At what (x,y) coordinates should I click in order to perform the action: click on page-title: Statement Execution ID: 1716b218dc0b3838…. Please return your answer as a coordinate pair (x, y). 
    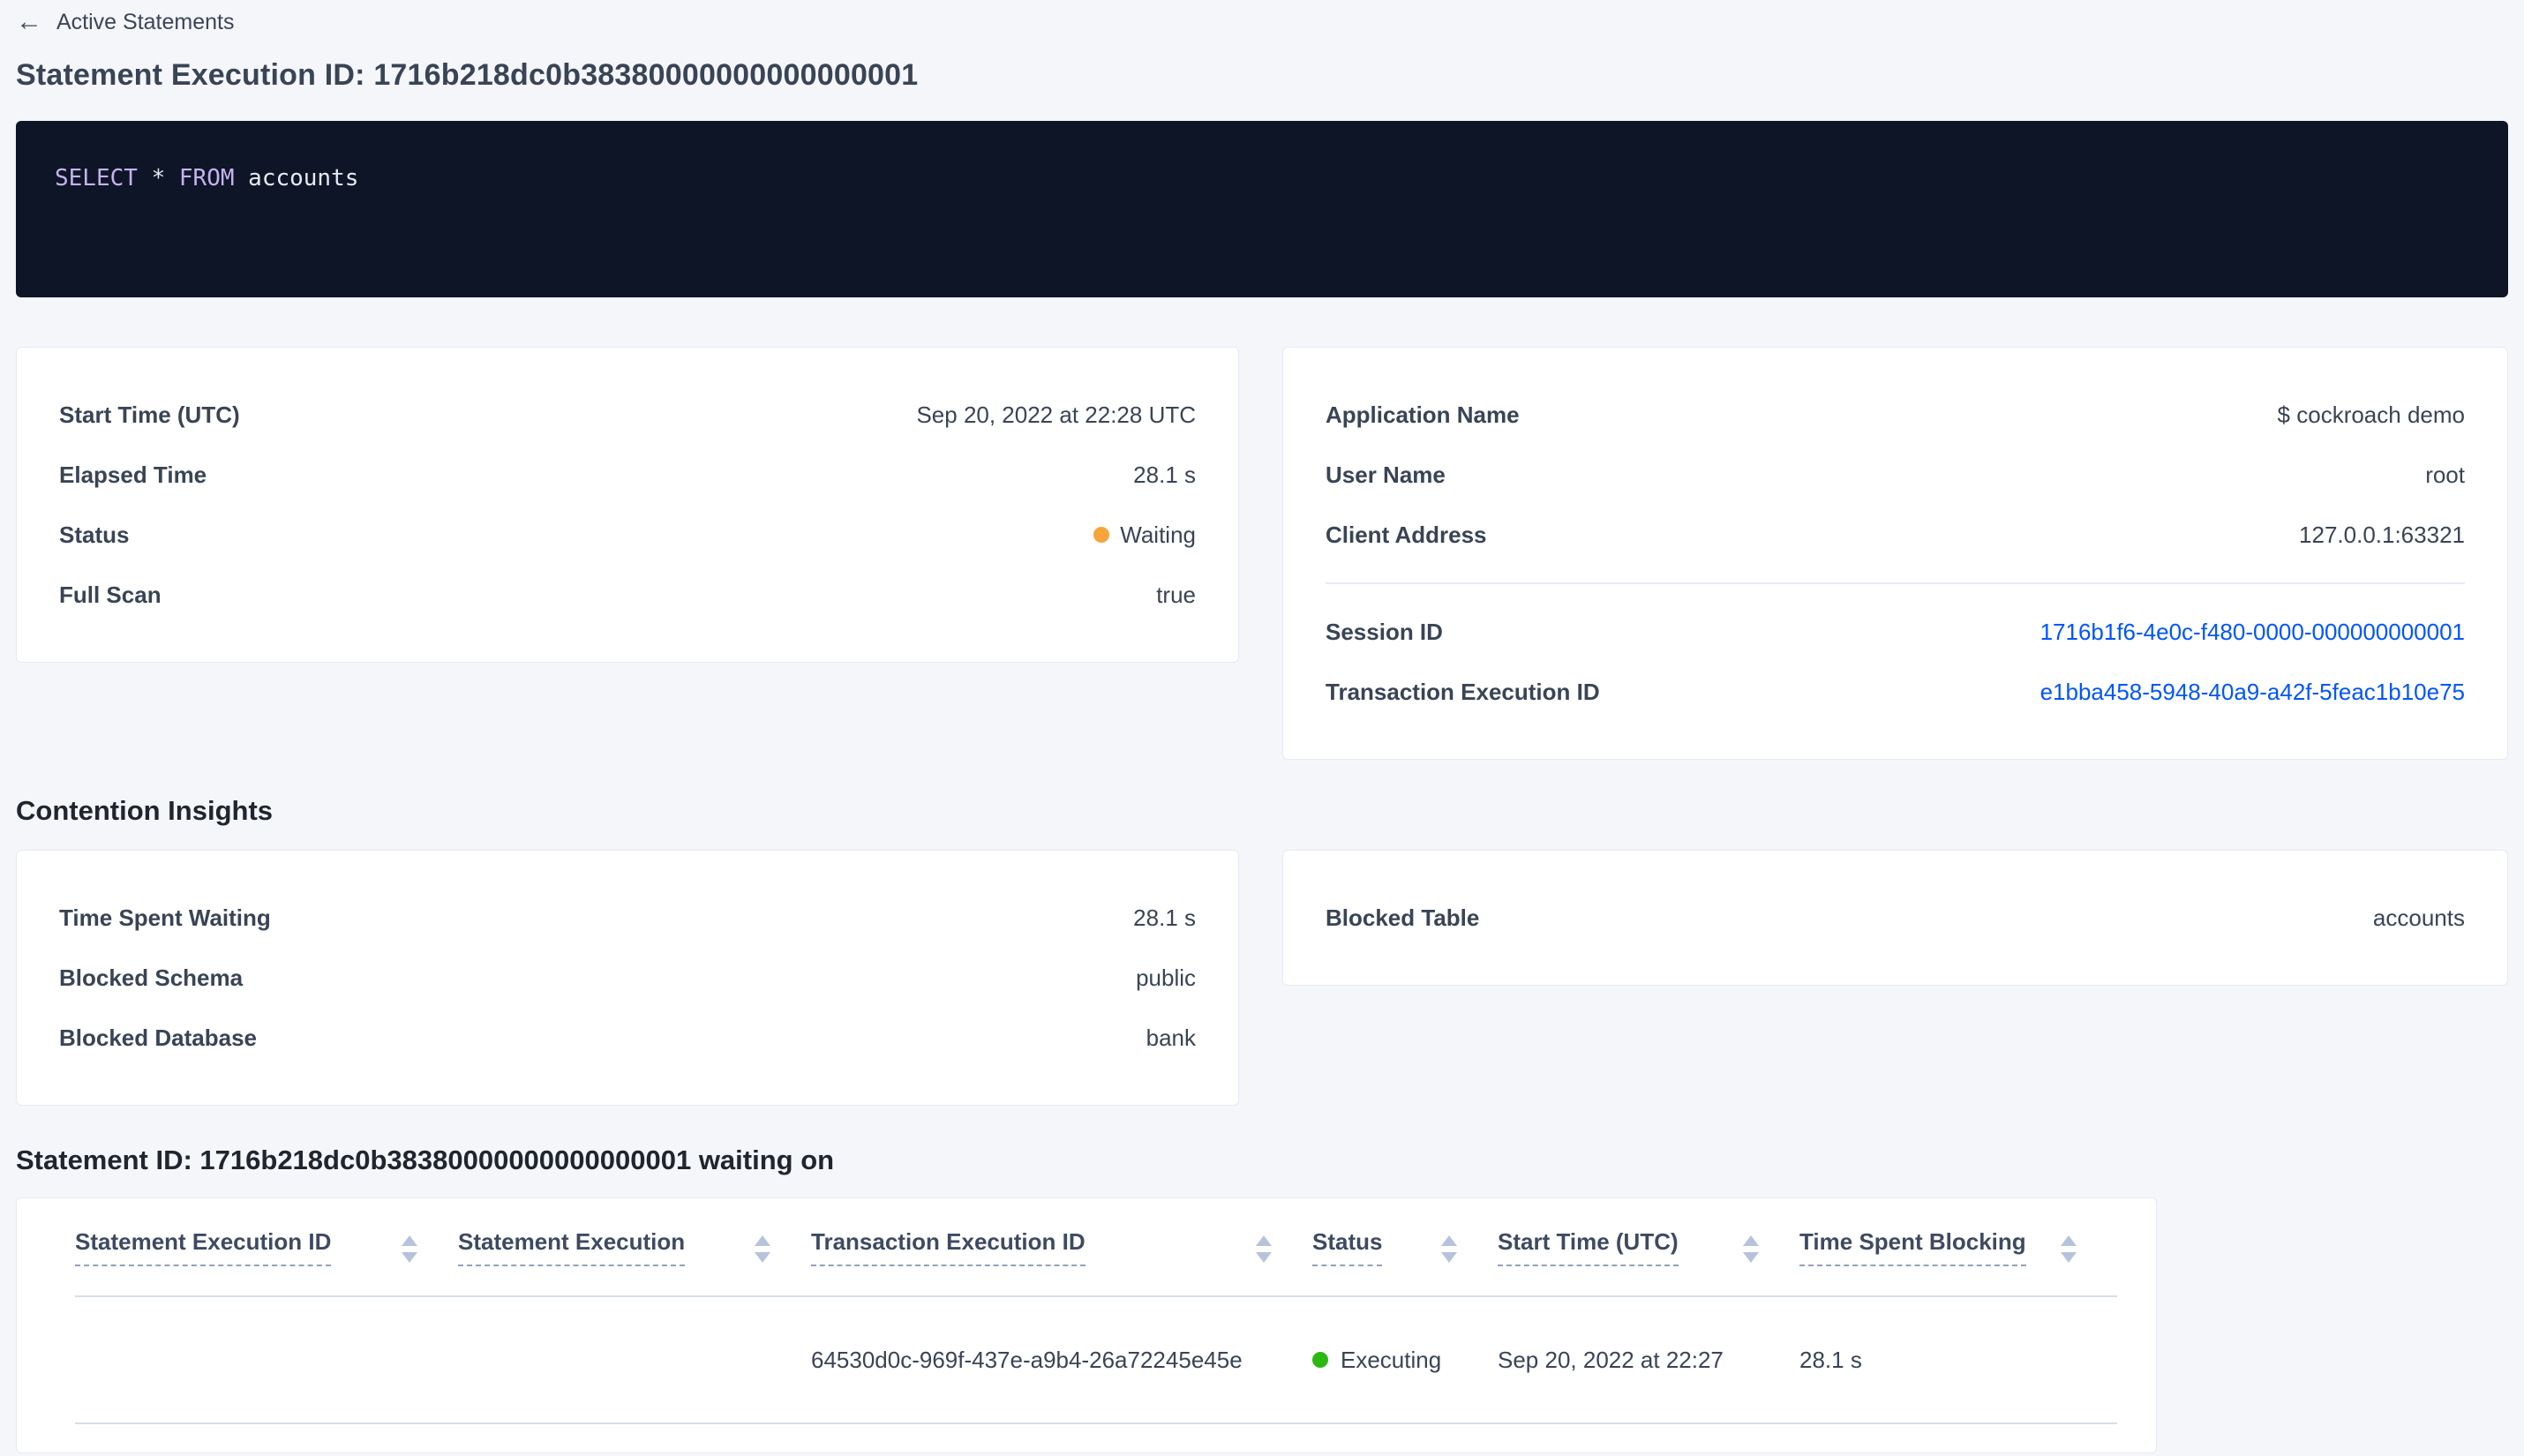
    Looking at the image, I should click on (467, 75).